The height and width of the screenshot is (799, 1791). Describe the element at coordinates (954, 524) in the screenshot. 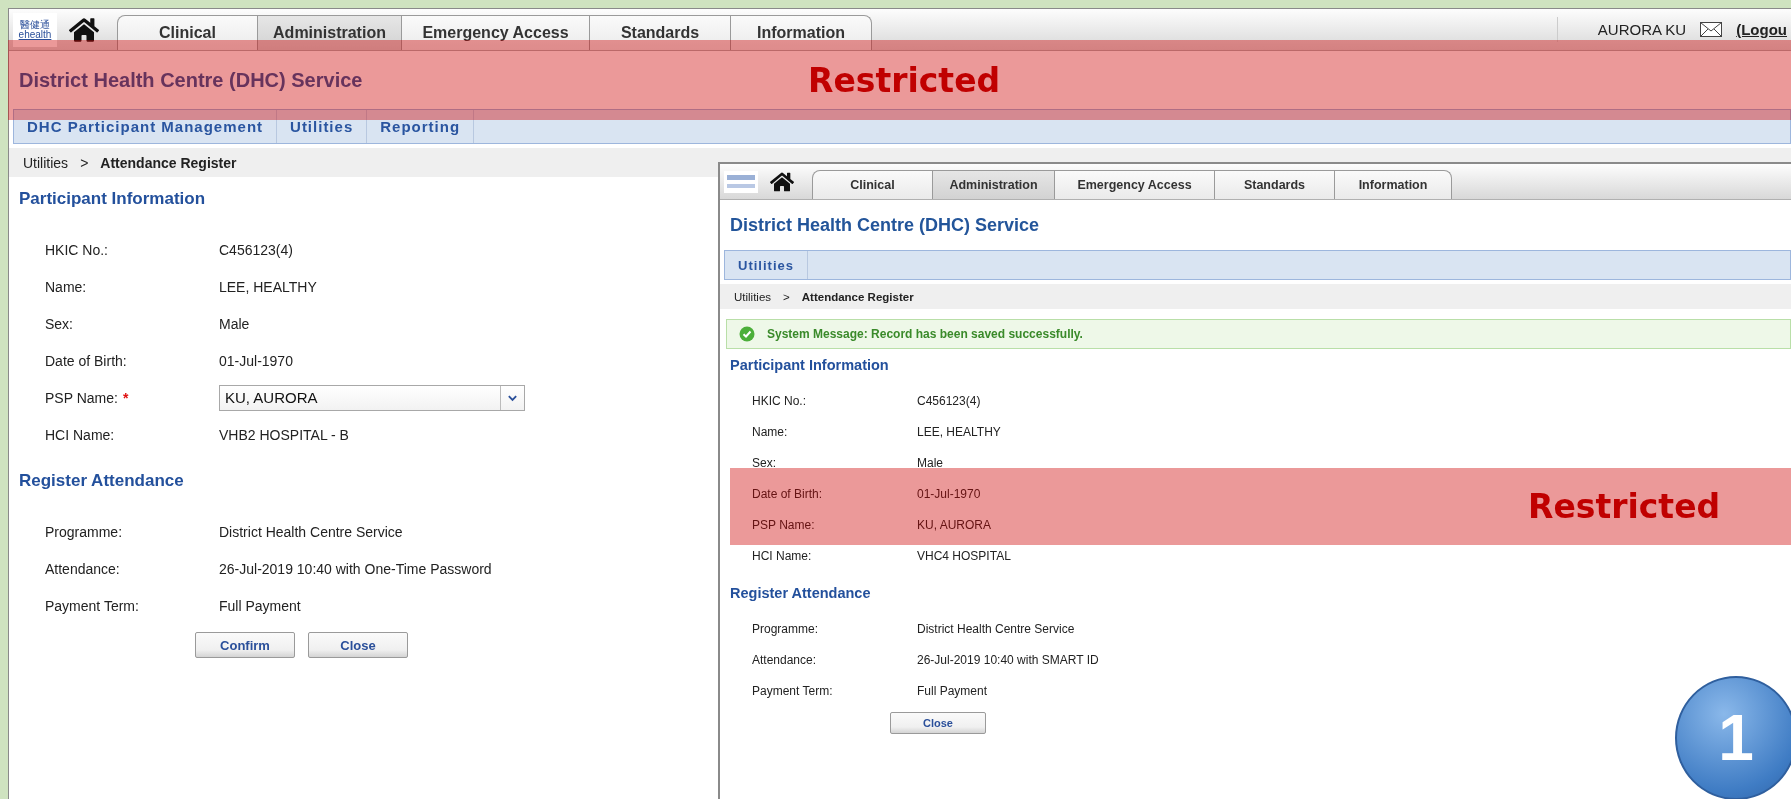

I see `field-value: KU, AURORA` at that location.